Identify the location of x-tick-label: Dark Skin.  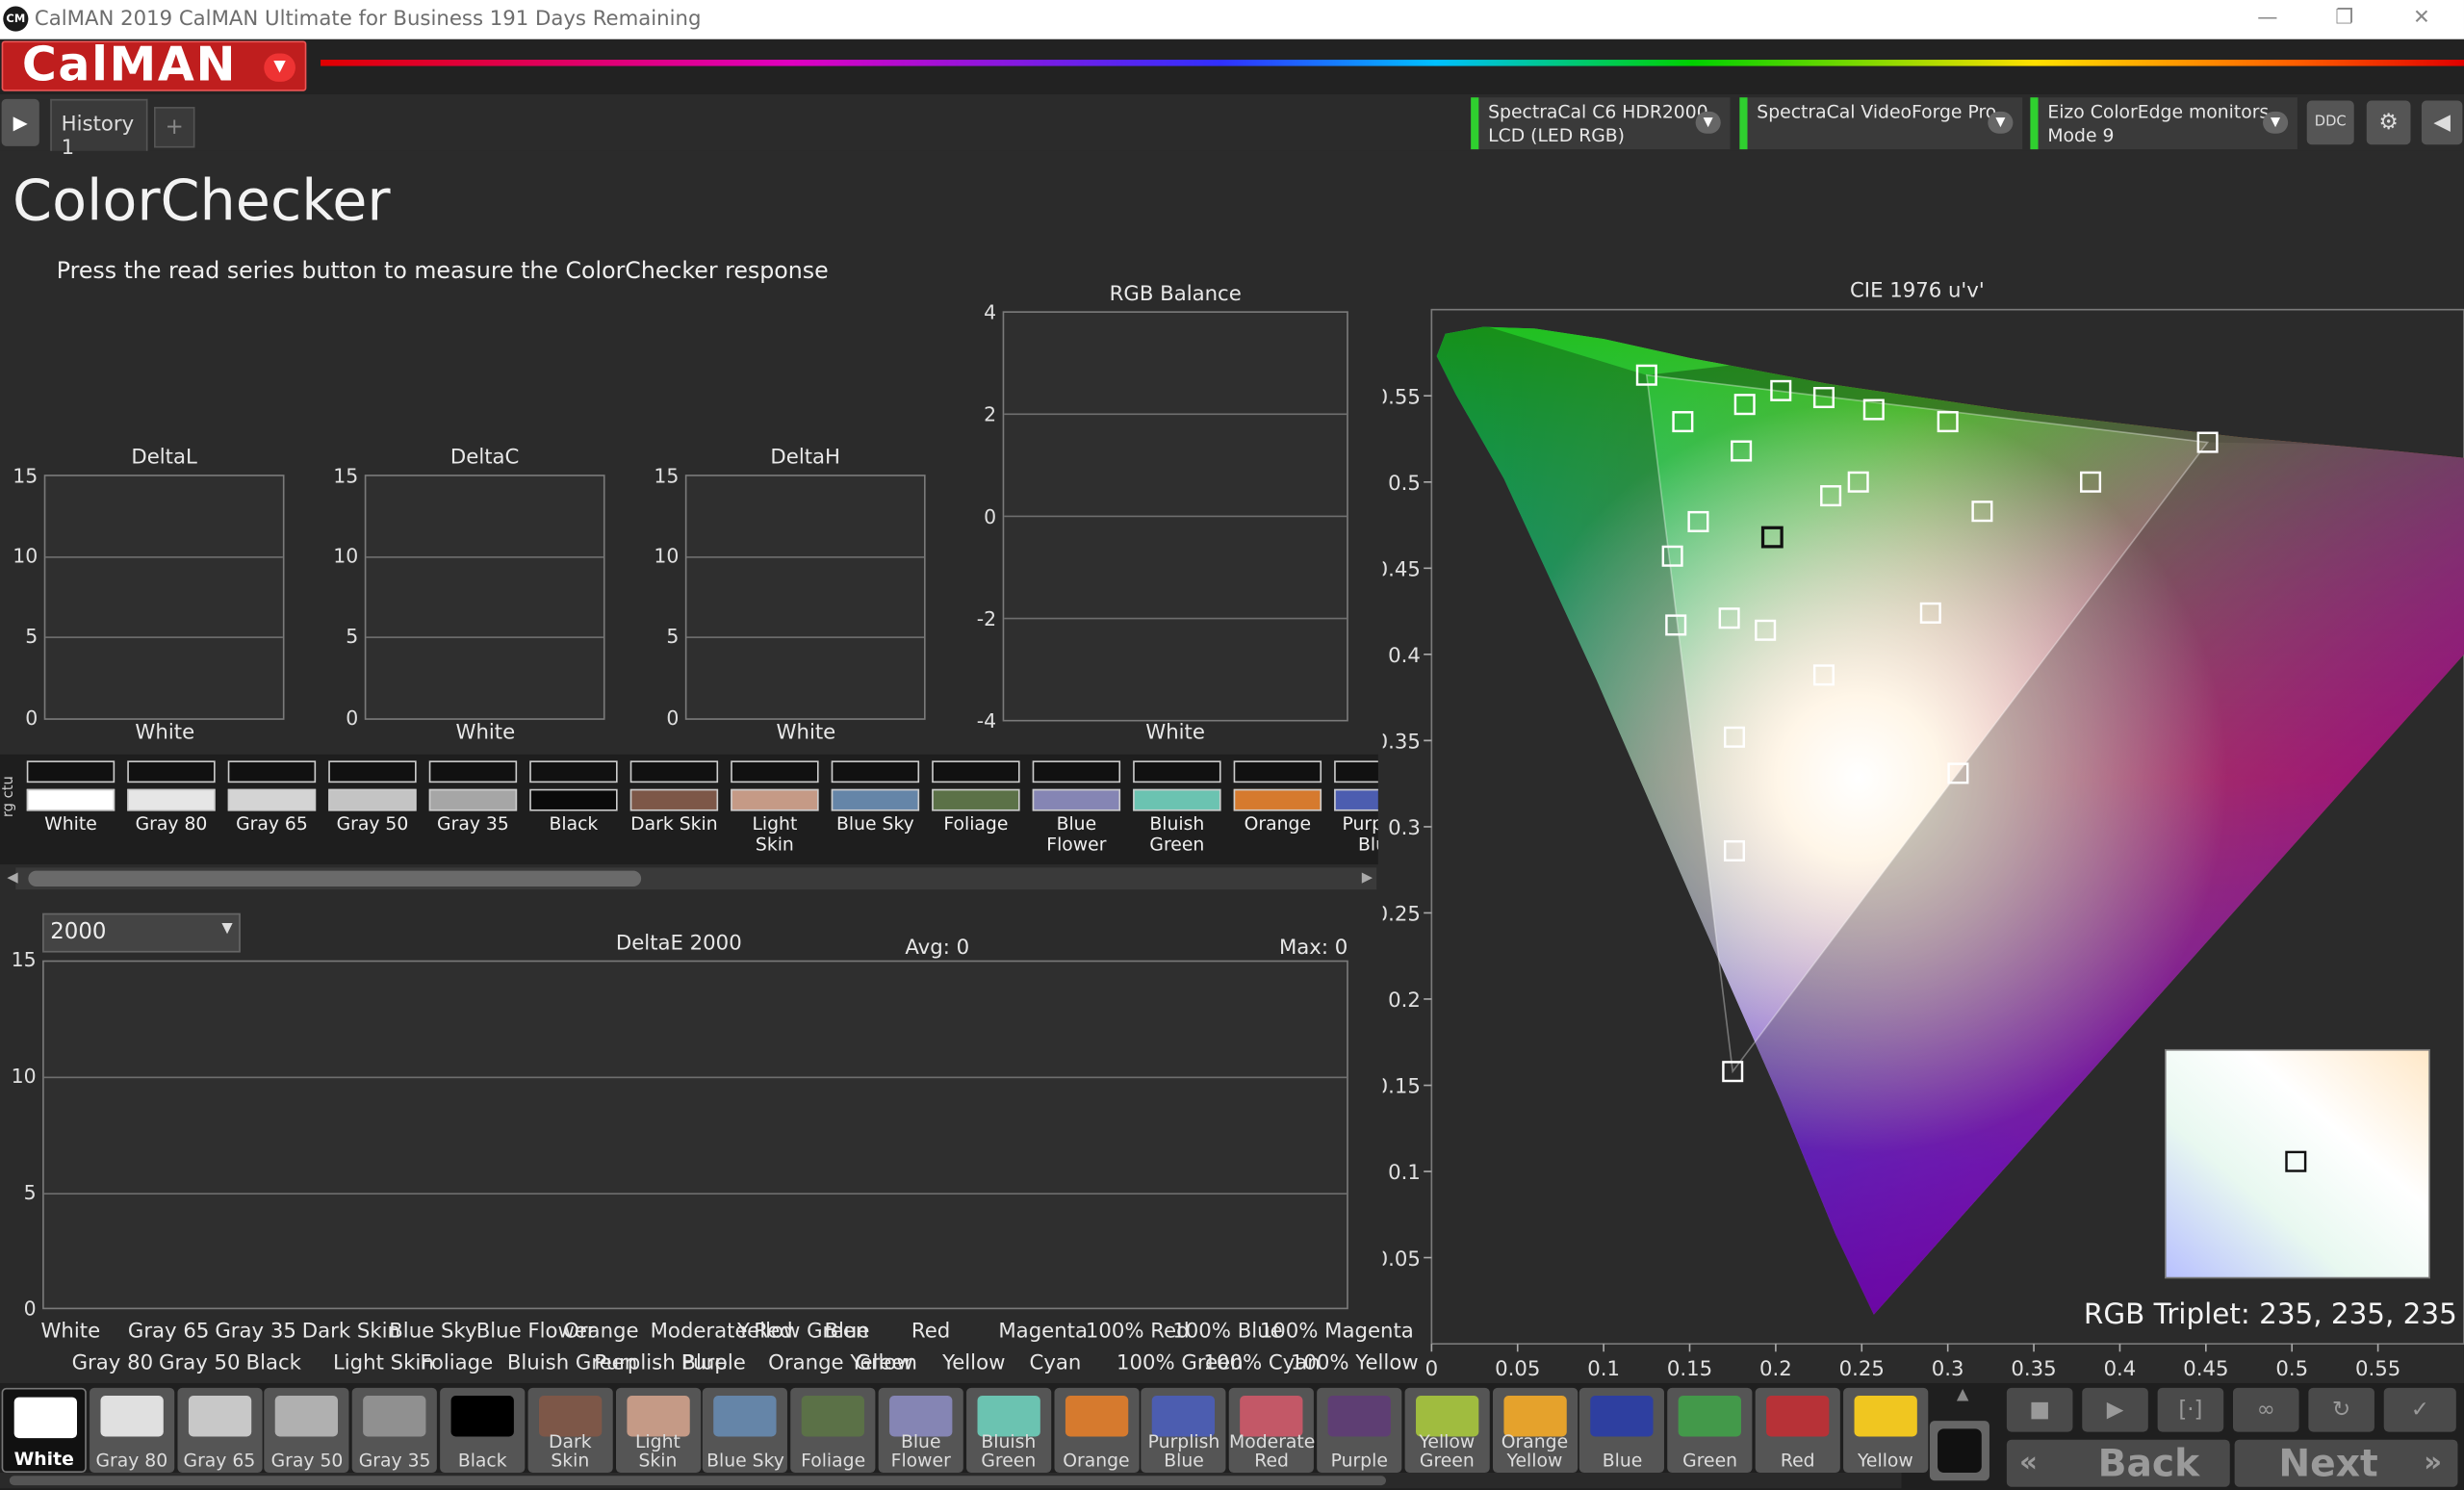
(351, 1332).